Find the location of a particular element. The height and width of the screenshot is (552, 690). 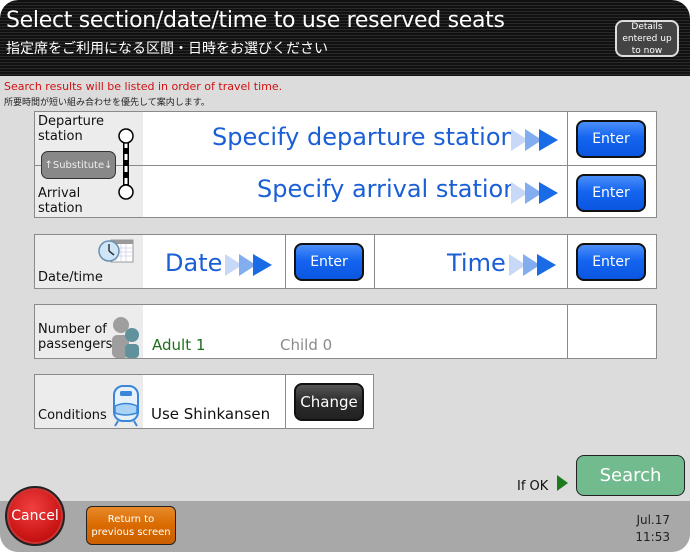

return-previous-button: Return to previous screen is located at coordinates (131, 525).